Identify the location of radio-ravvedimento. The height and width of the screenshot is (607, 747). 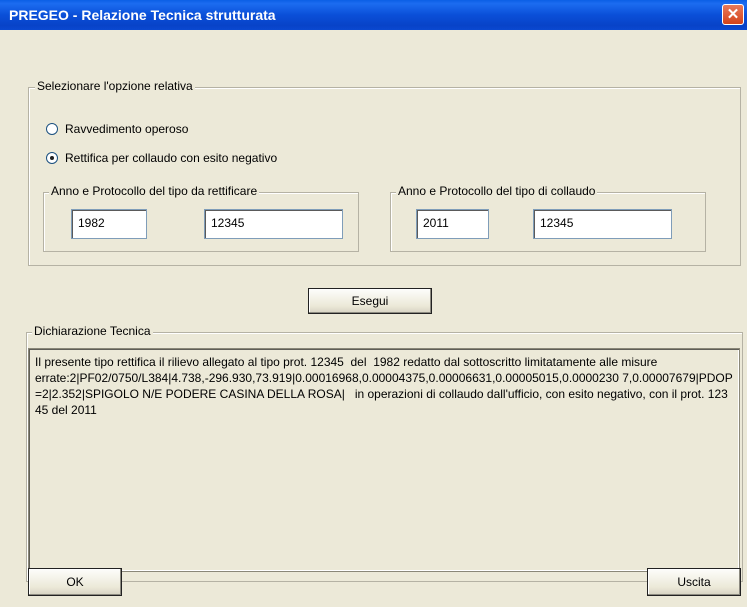
(52, 129).